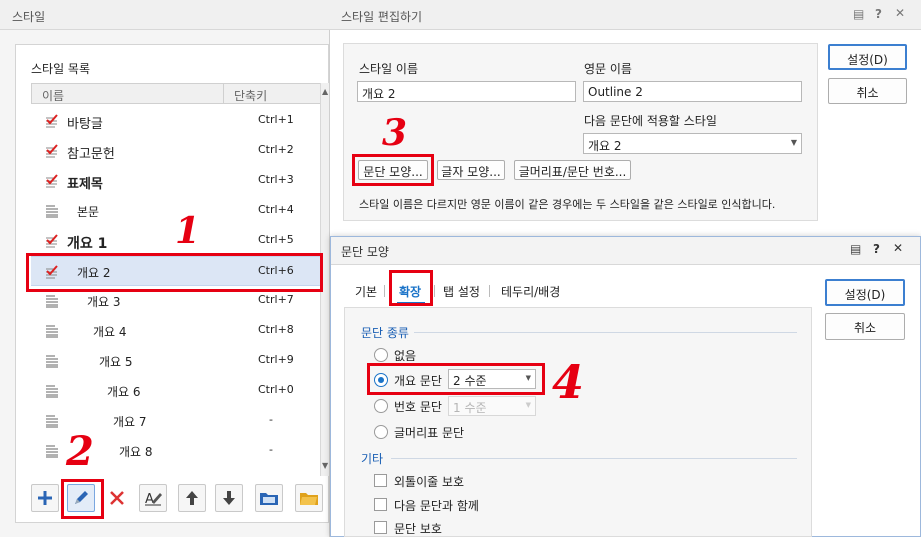 The image size is (921, 537). What do you see at coordinates (192, 498) in the screenshot?
I see `move-up-button` at bounding box center [192, 498].